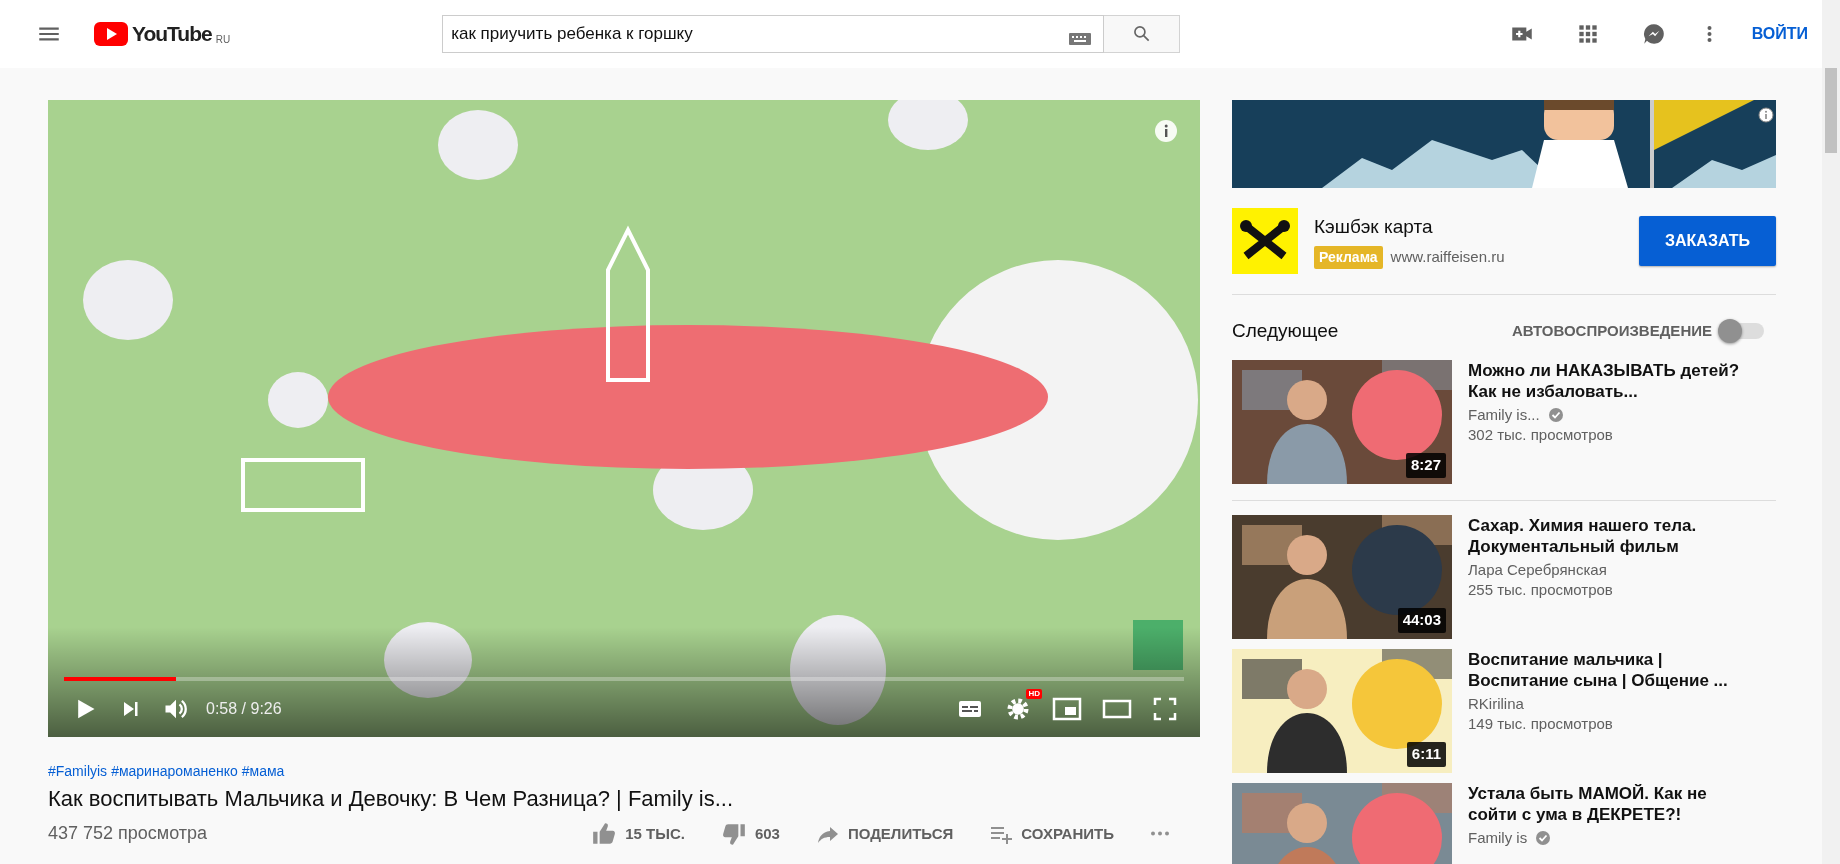 This screenshot has width=1840, height=864. What do you see at coordinates (1766, 114) in the screenshot?
I see `ad-info-icon` at bounding box center [1766, 114].